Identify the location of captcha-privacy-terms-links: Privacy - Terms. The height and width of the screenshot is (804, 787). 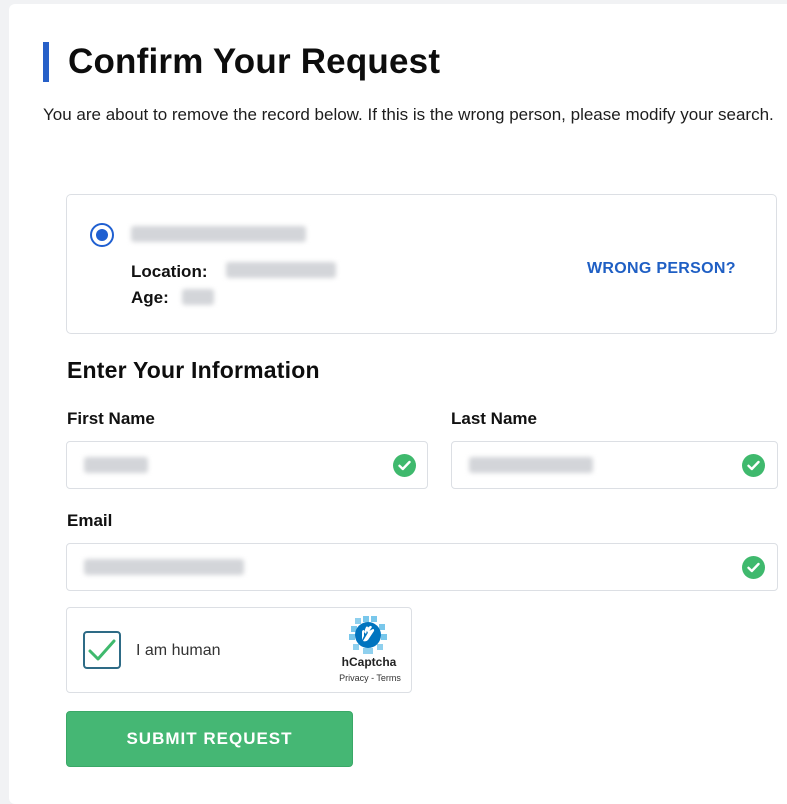
(370, 678).